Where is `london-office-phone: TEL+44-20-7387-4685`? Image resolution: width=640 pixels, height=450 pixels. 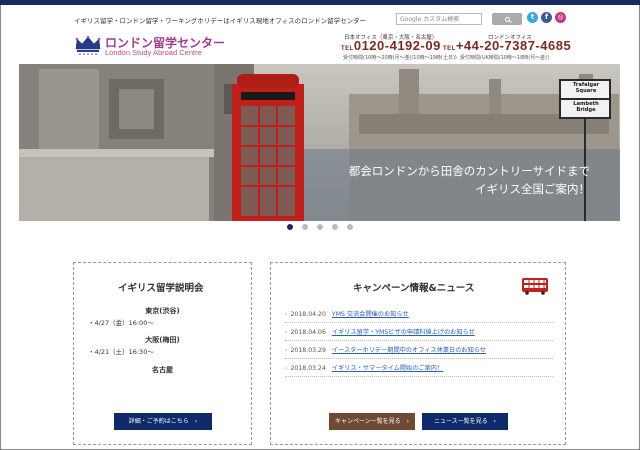 london-office-phone: TEL+44-20-7387-4685 is located at coordinates (507, 45).